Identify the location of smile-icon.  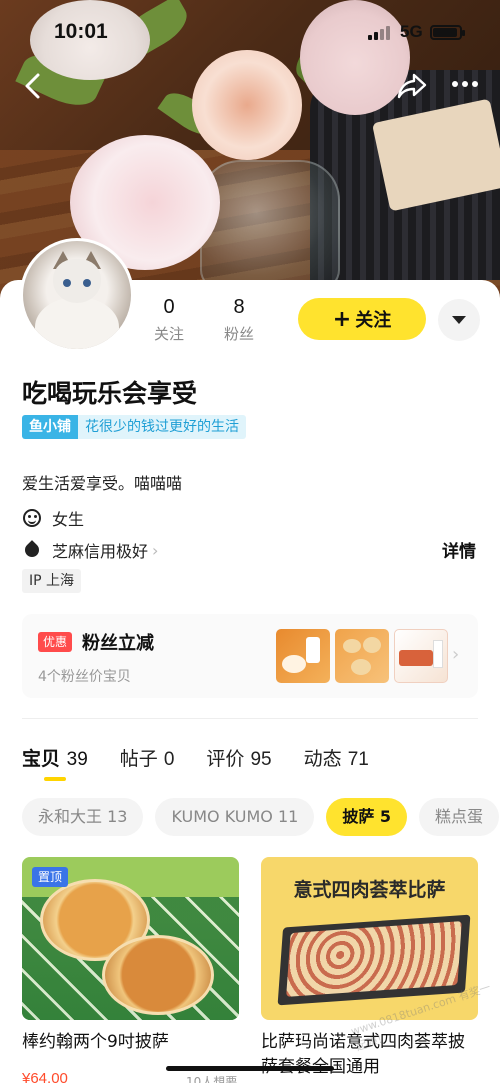
(32, 518).